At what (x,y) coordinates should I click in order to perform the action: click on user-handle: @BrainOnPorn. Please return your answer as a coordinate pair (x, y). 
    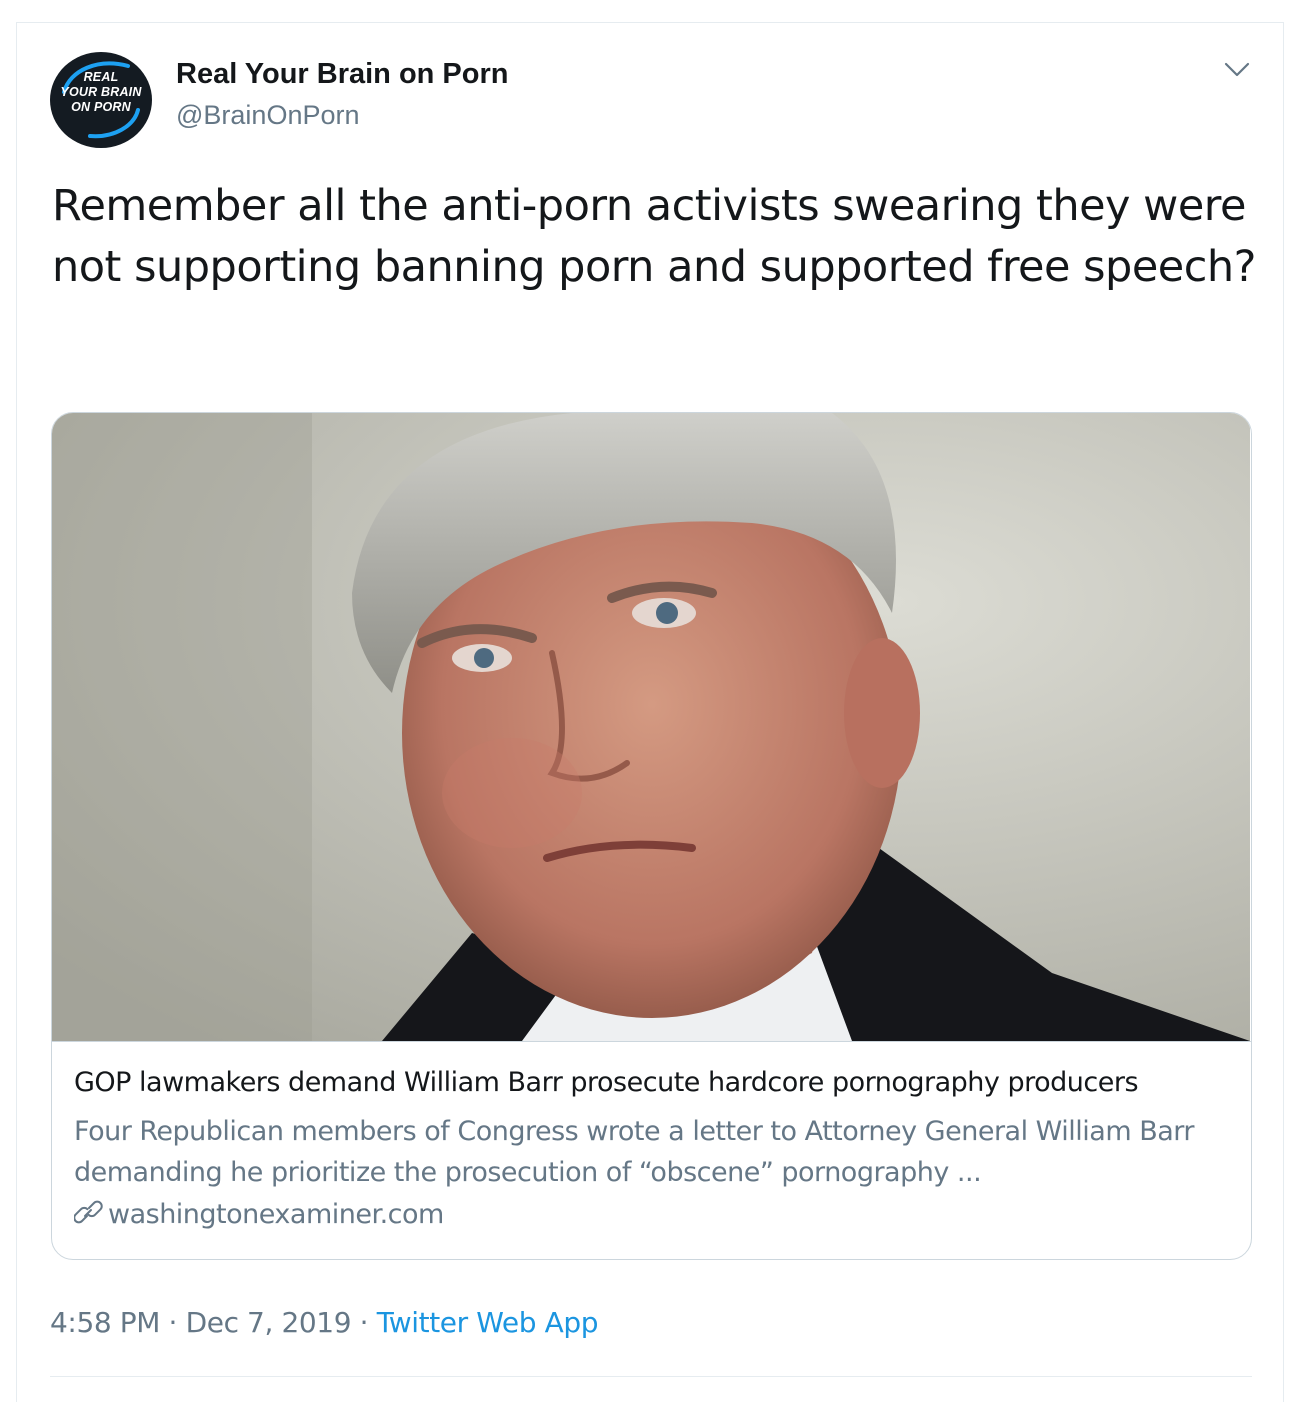
    Looking at the image, I should click on (268, 115).